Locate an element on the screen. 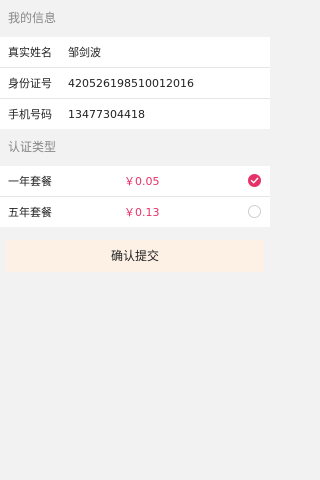  info-value: 13477304418 is located at coordinates (106, 114).